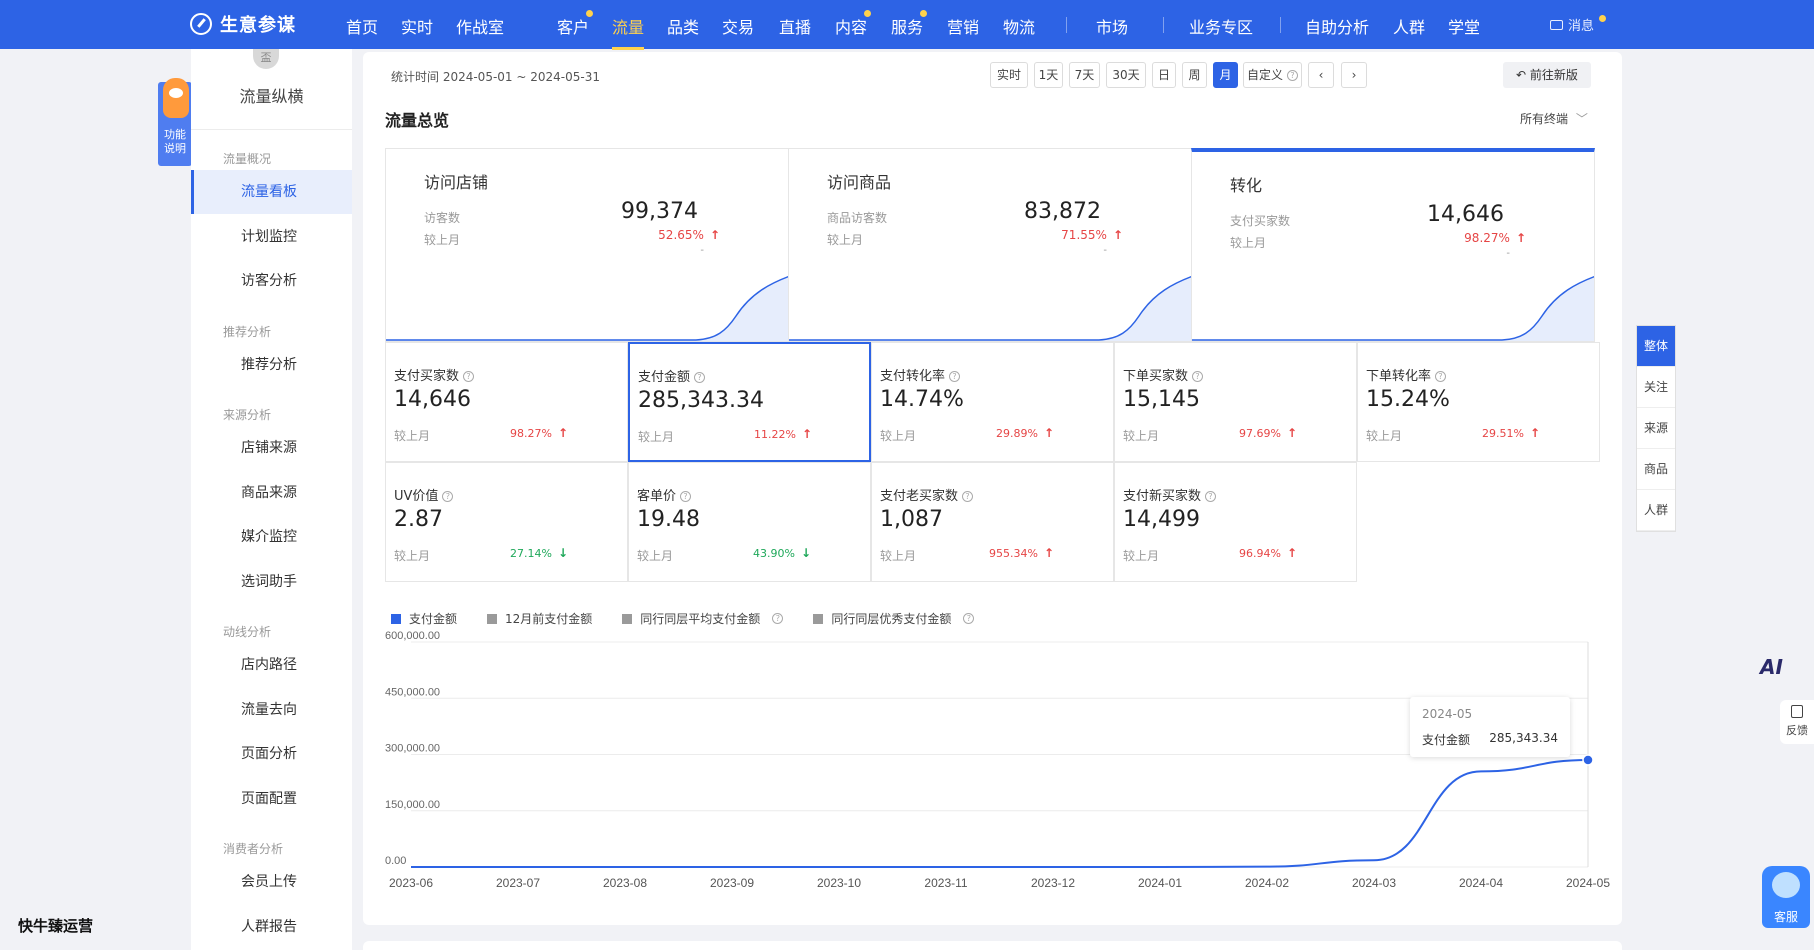 The image size is (1814, 950). What do you see at coordinates (859, 182) in the screenshot?
I see `overview-title: 访问商品` at bounding box center [859, 182].